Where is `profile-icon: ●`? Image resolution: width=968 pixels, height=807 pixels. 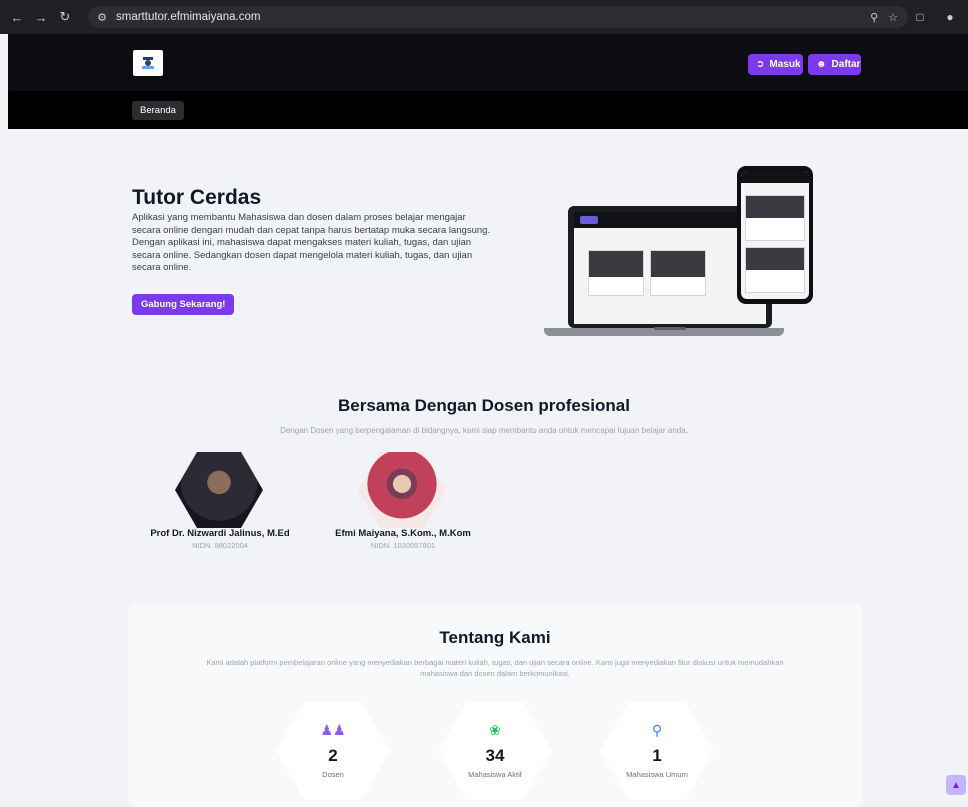 profile-icon: ● is located at coordinates (950, 17).